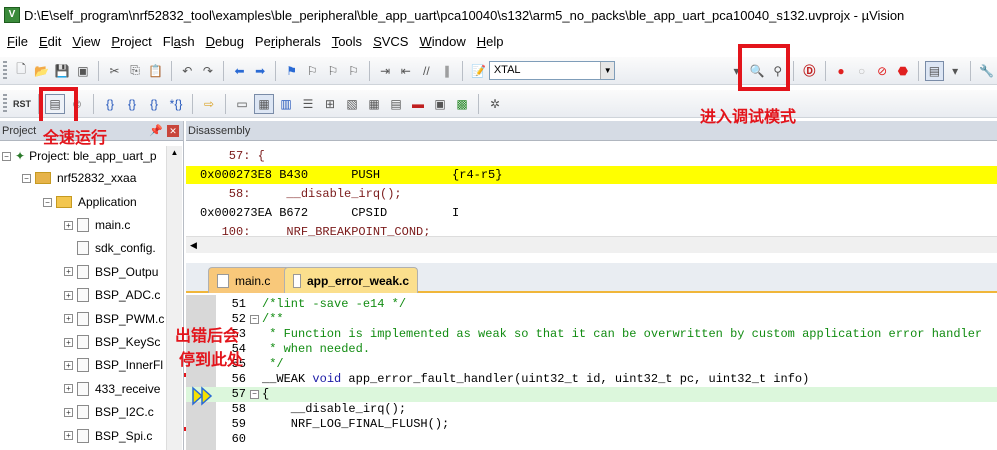 This screenshot has height=450, width=997. What do you see at coordinates (349, 41) in the screenshot?
I see `menu-tools: Tools` at bounding box center [349, 41].